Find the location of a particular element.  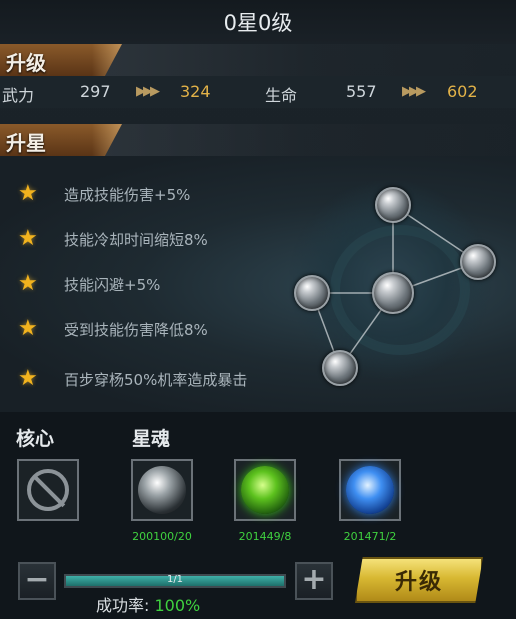

progress-bar: 1/1 is located at coordinates (175, 581).